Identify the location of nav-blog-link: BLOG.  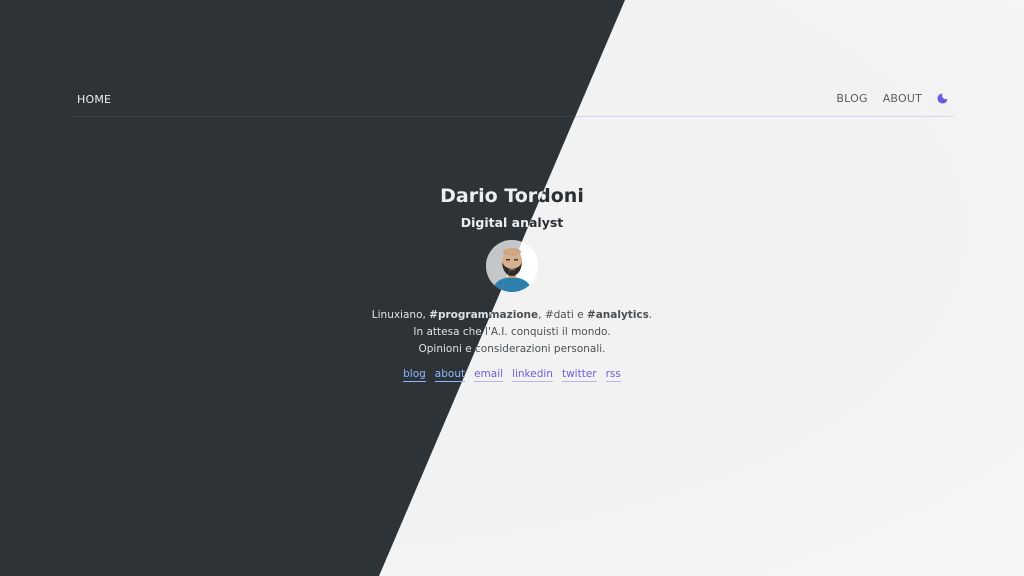
(851, 98).